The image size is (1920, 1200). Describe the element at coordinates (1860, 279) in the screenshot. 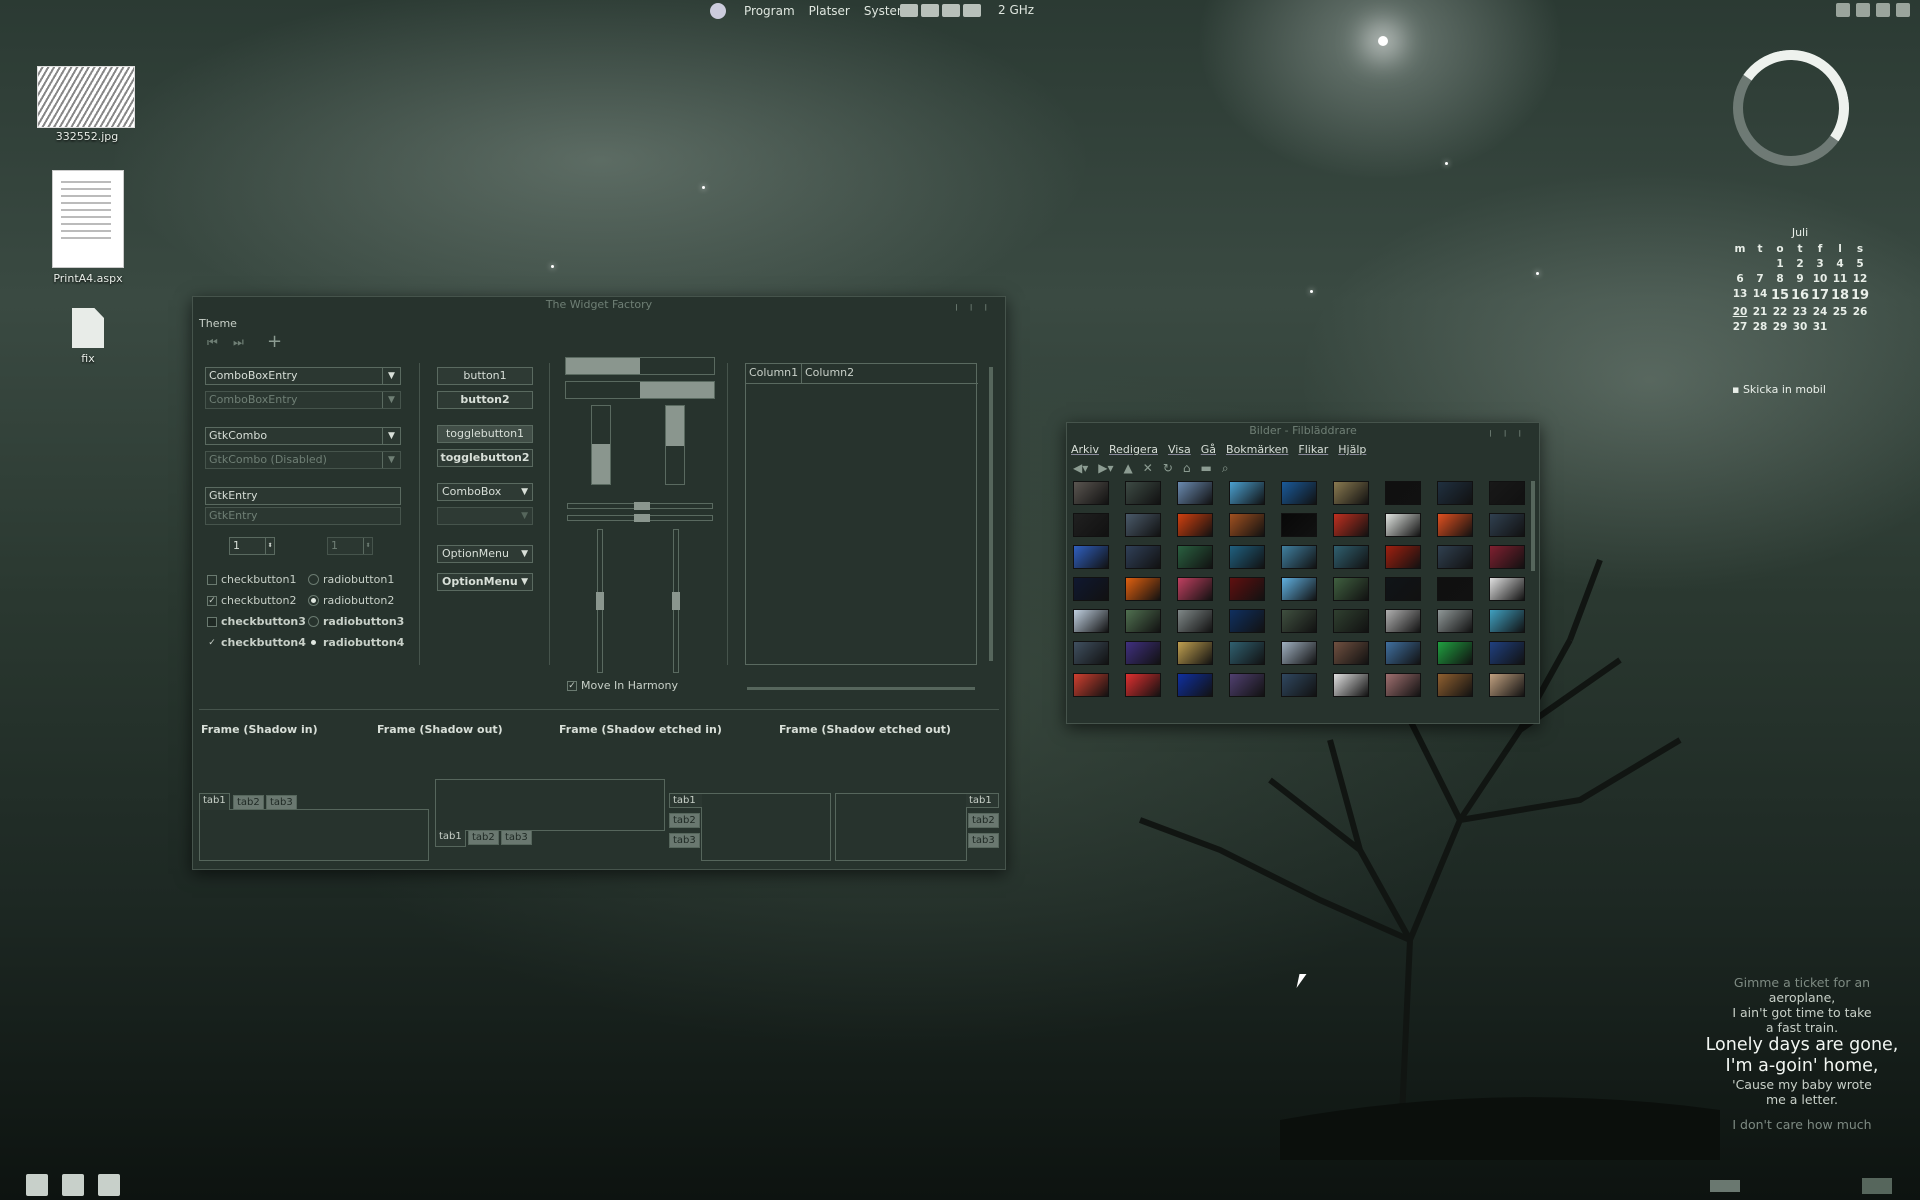

I see `calendar-day: 12` at that location.